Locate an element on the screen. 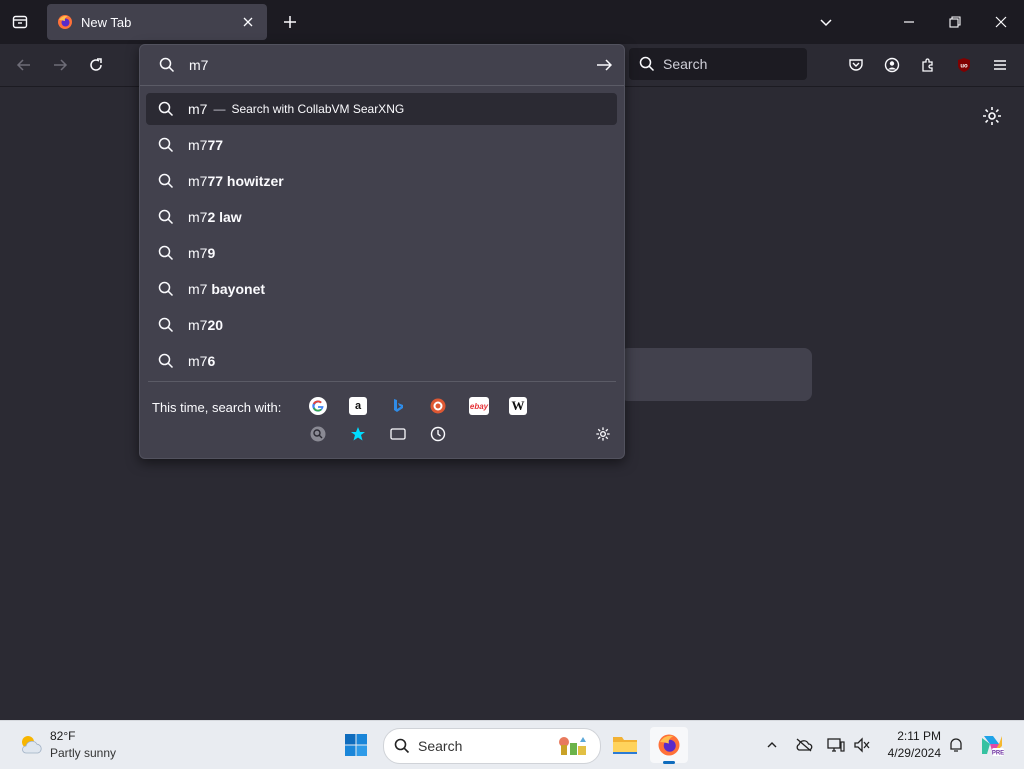  tab-close-button is located at coordinates (248, 22).